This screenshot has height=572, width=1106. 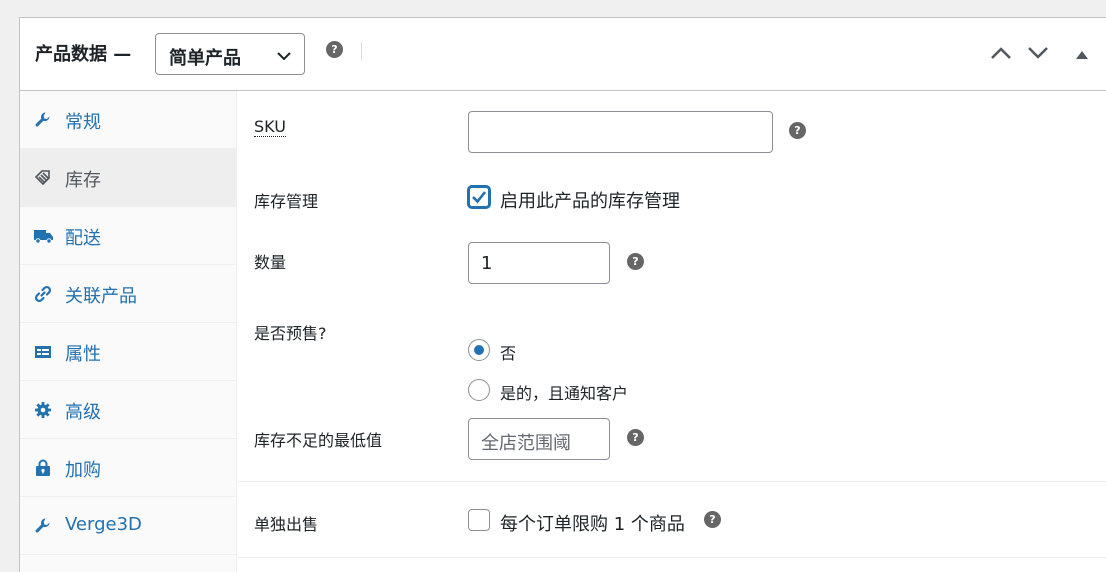 I want to click on stock-management-checkbox, so click(x=479, y=197).